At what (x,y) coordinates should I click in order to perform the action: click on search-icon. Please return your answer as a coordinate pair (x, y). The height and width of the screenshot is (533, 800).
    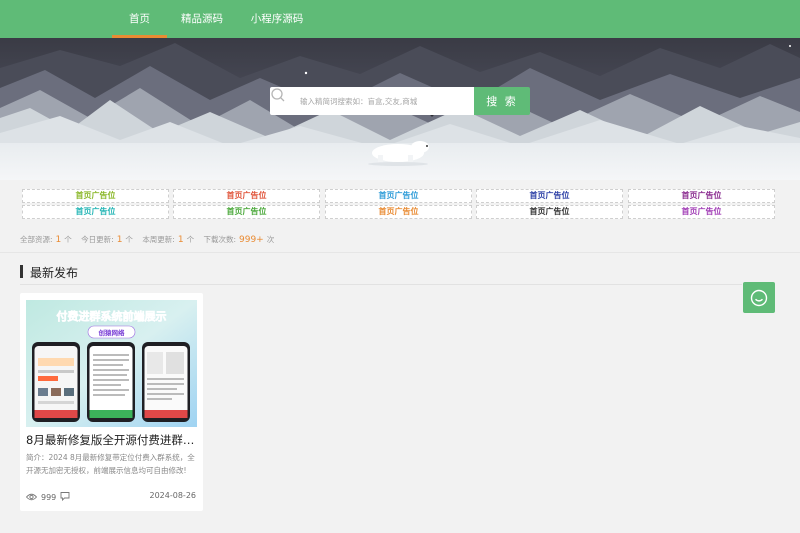
    Looking at the image, I should click on (278, 95).